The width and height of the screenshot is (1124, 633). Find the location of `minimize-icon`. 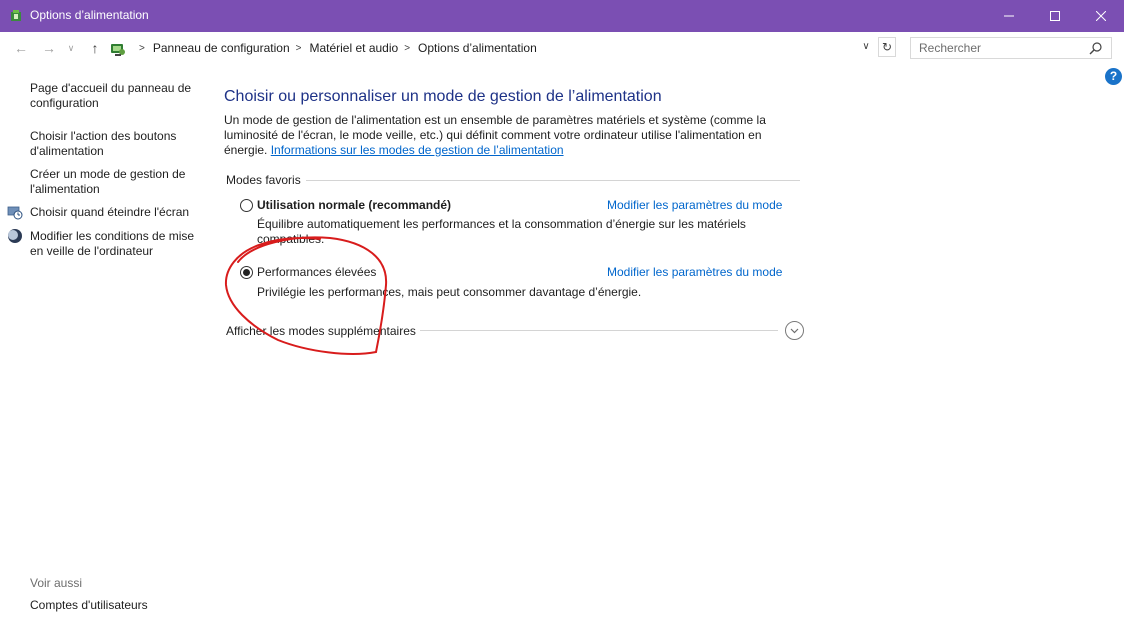

minimize-icon is located at coordinates (1009, 16).